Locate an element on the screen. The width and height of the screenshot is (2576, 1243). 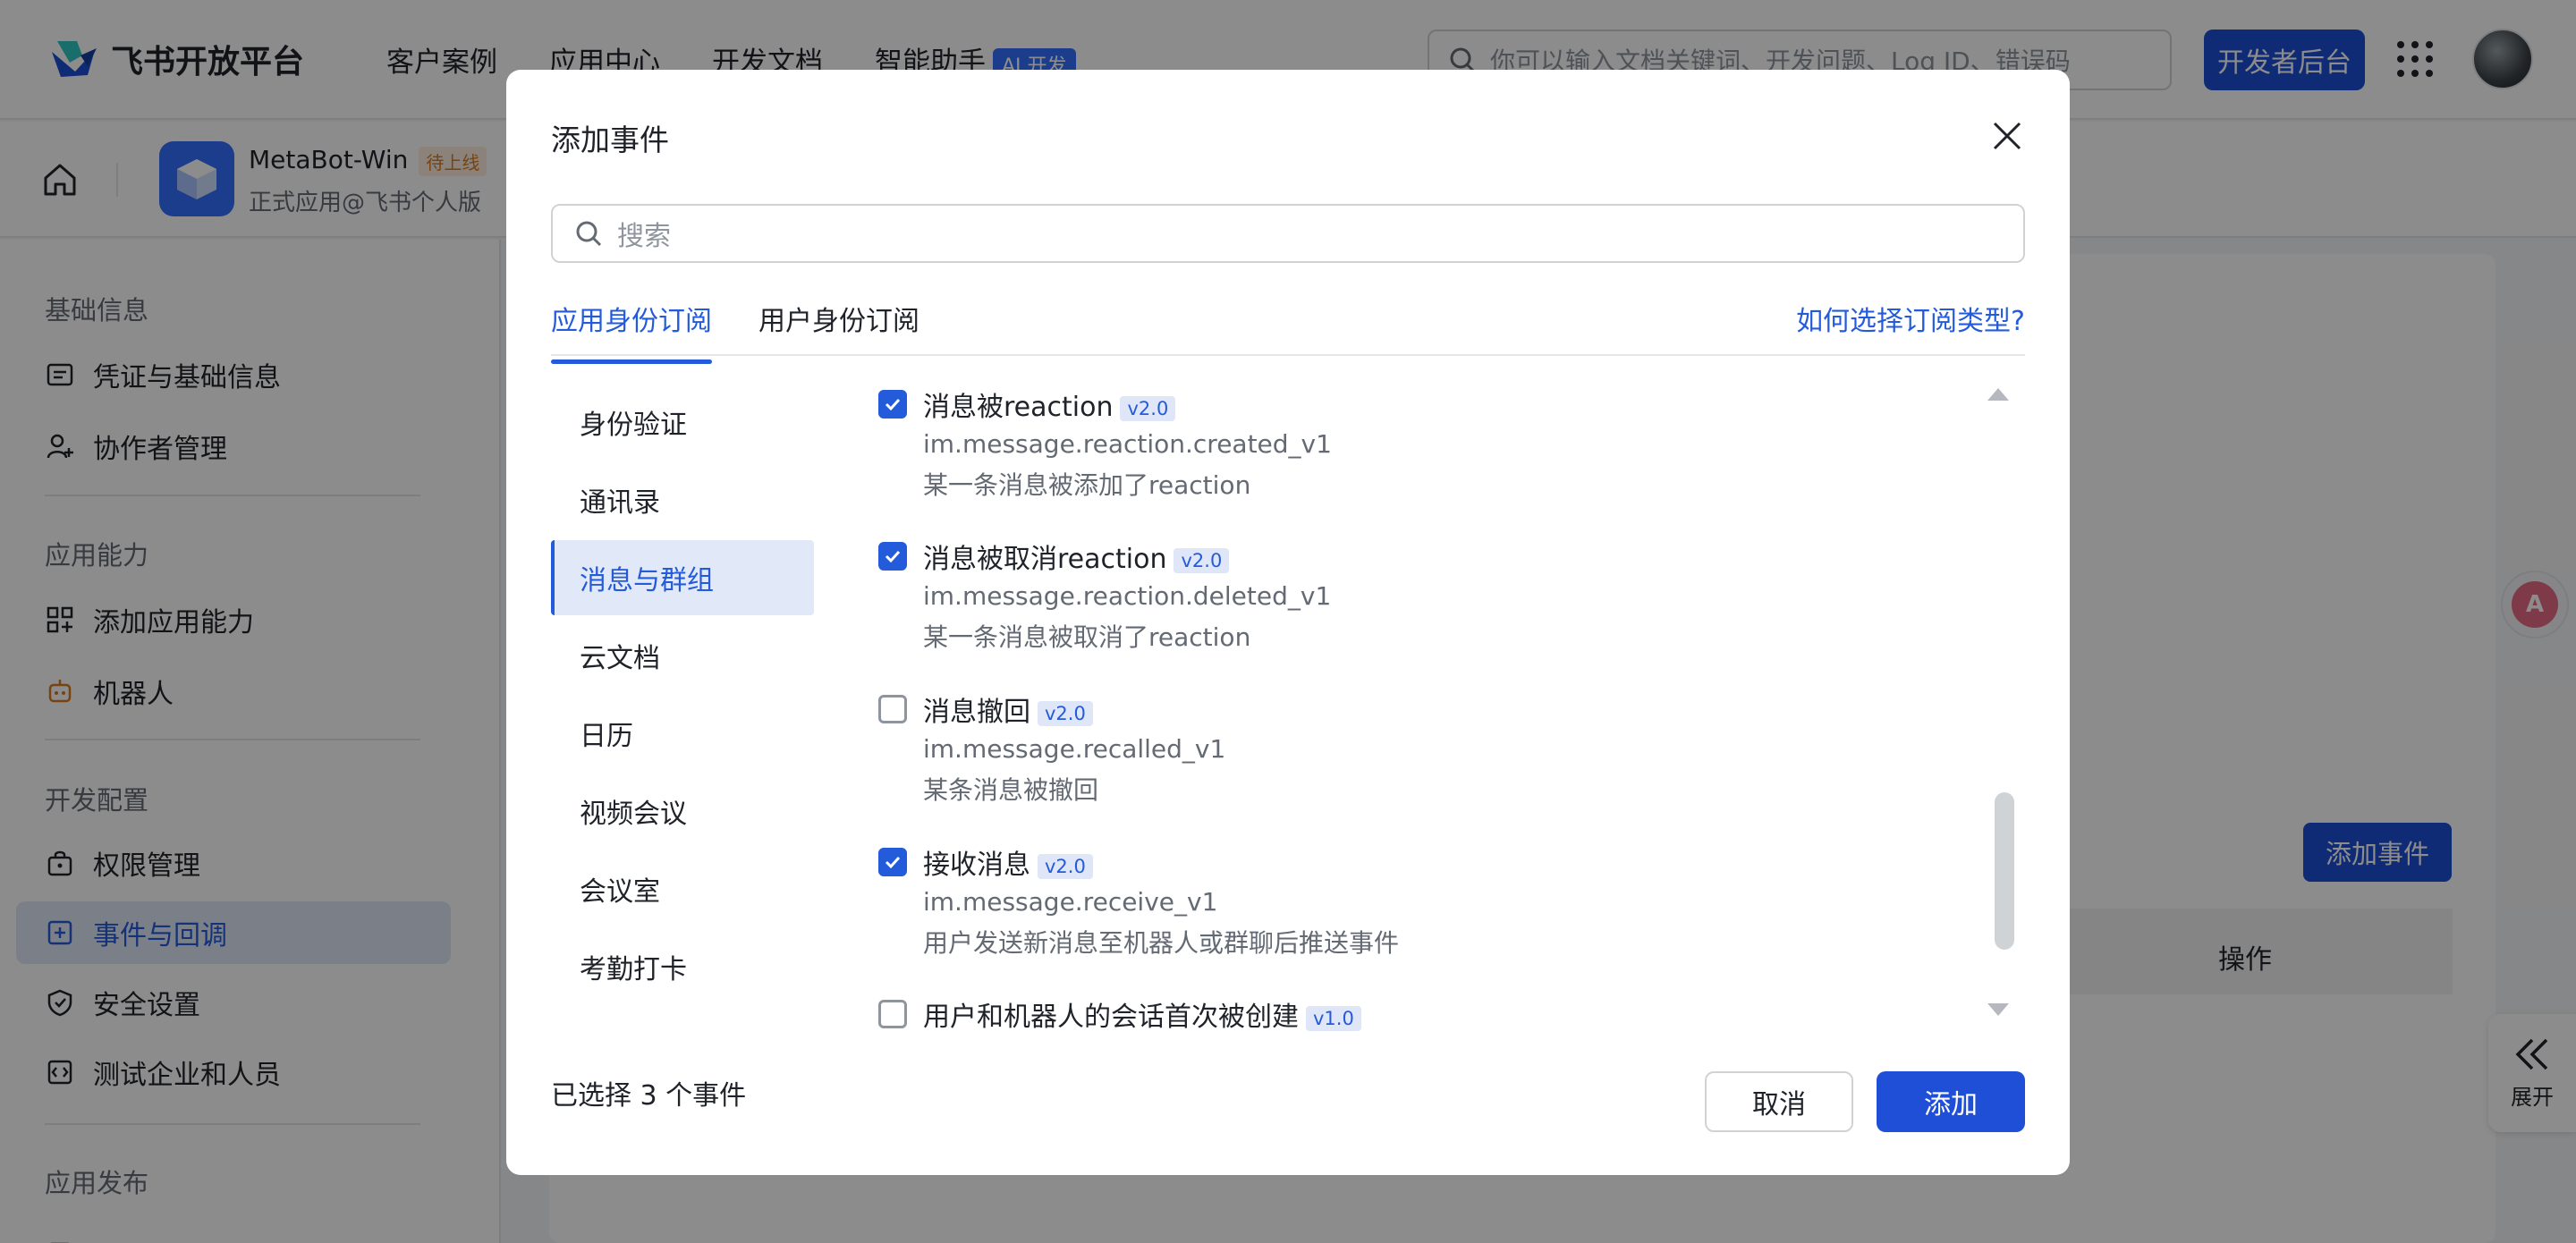
event-name-text: 用户和机器人的会话首次被创建 is located at coordinates (1111, 1017).